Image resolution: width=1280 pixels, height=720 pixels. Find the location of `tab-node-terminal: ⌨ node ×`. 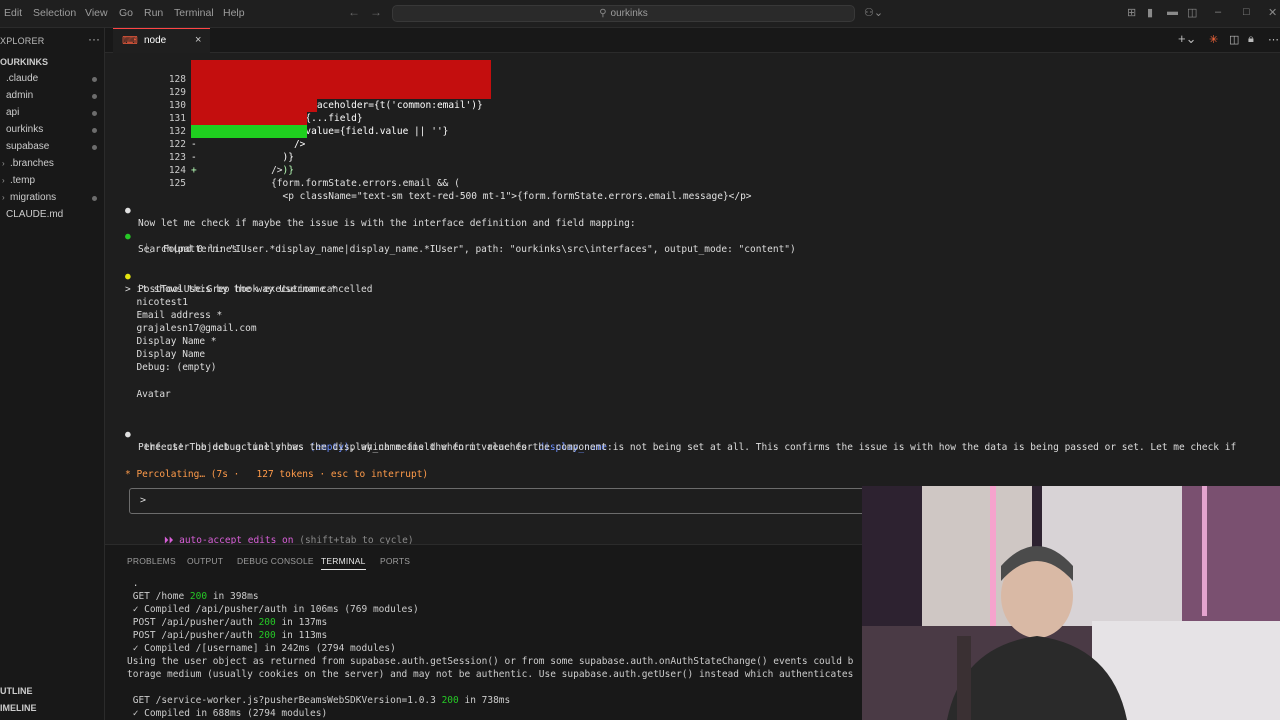

tab-node-terminal: ⌨ node × is located at coordinates (161, 40).